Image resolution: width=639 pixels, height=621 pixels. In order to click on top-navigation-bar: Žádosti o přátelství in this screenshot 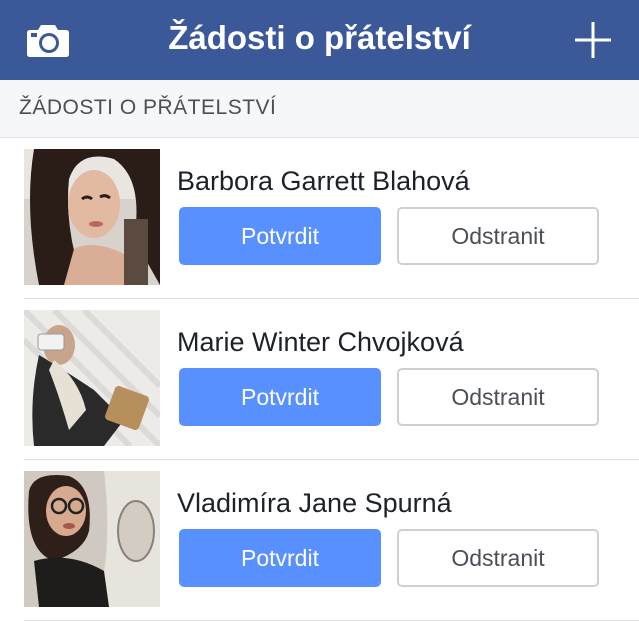, I will do `click(319, 40)`.